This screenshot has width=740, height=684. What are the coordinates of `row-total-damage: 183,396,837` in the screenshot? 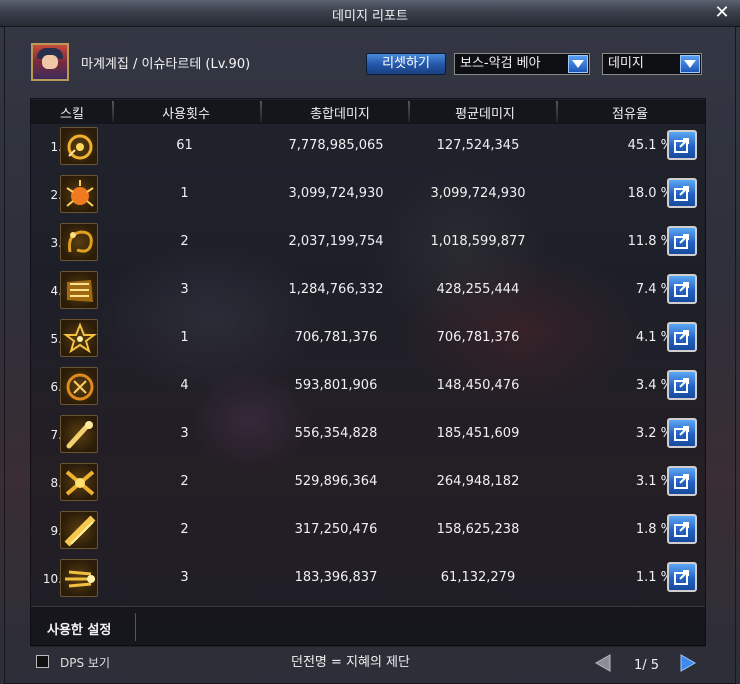 It's located at (336, 577).